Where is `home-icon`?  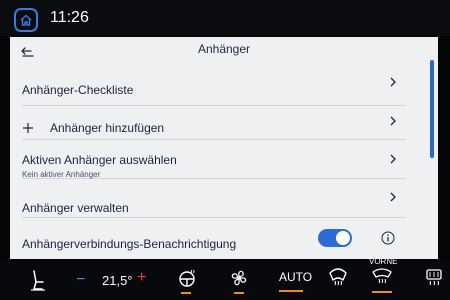 home-icon is located at coordinates (26, 20).